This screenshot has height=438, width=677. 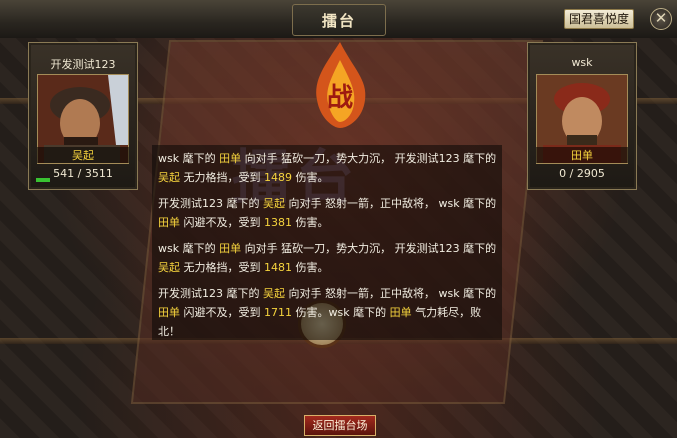 What do you see at coordinates (83, 116) in the screenshot?
I see `left-fighter-card: 开发测试123 吴起 541 / 3511` at bounding box center [83, 116].